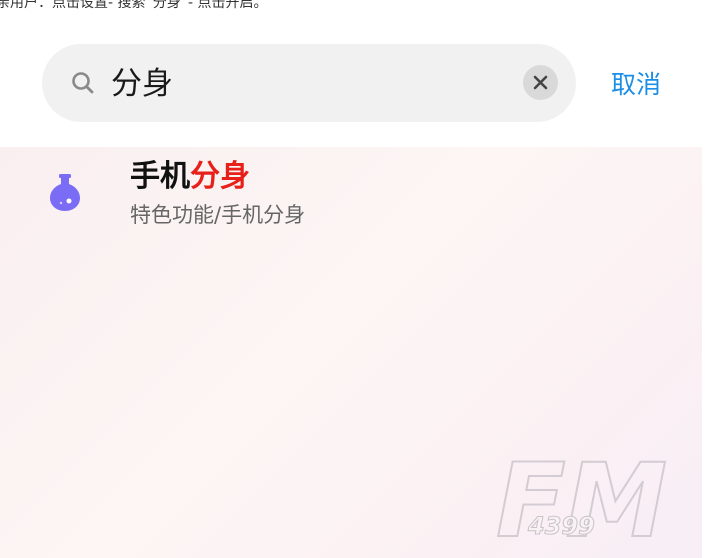 This screenshot has height=558, width=706. What do you see at coordinates (83, 83) in the screenshot?
I see `search-icon` at bounding box center [83, 83].